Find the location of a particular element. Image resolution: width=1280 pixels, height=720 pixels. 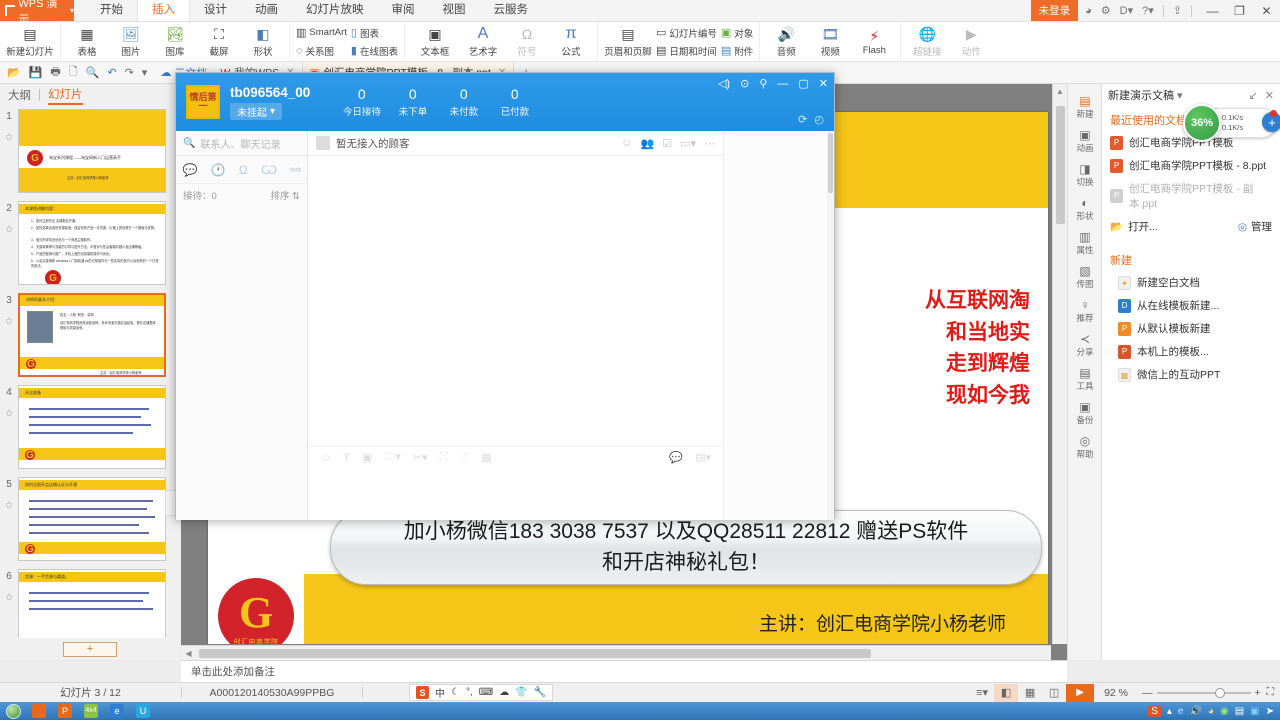

fit-to-window-button: ⛶ is located at coordinates (1272, 693).